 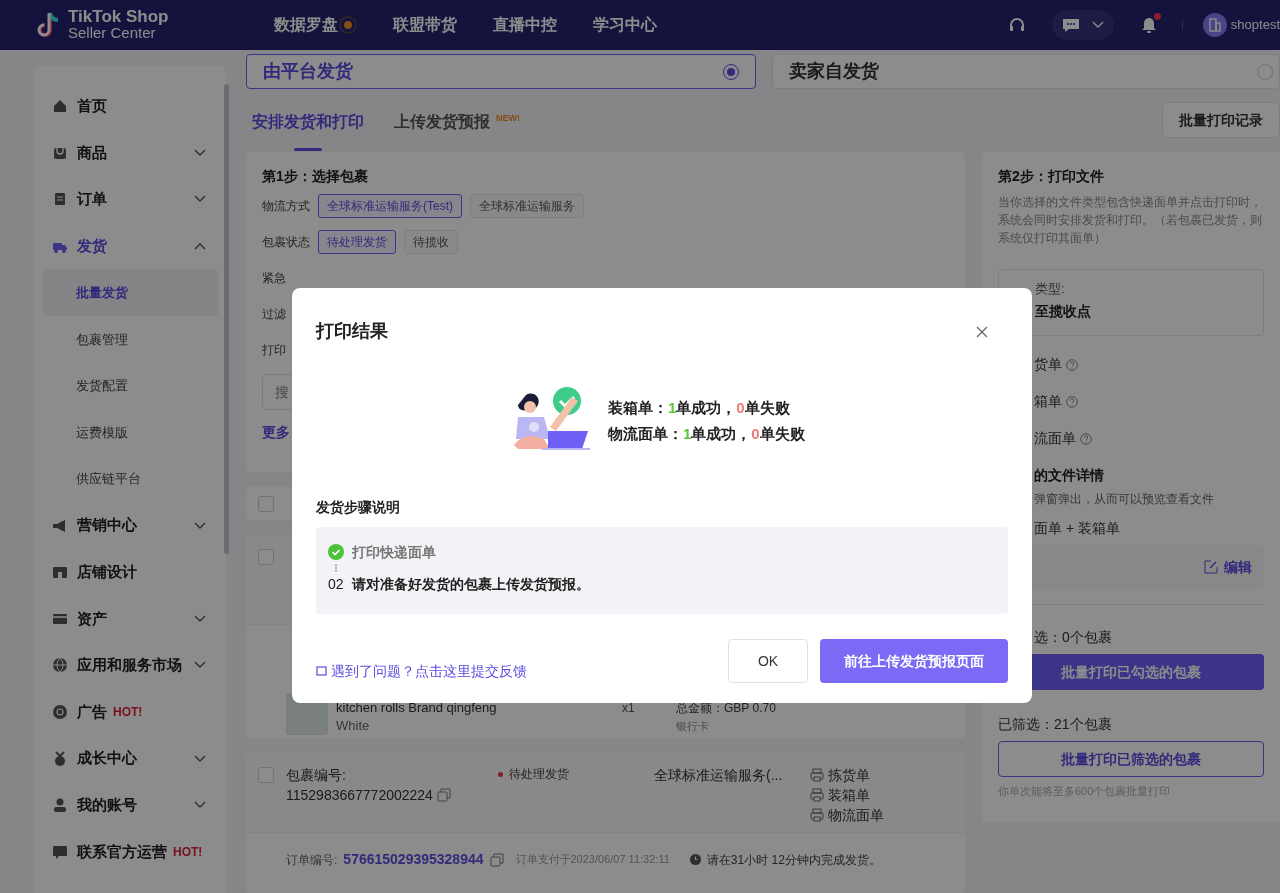 I want to click on document-option: 货单, so click(x=1048, y=364).